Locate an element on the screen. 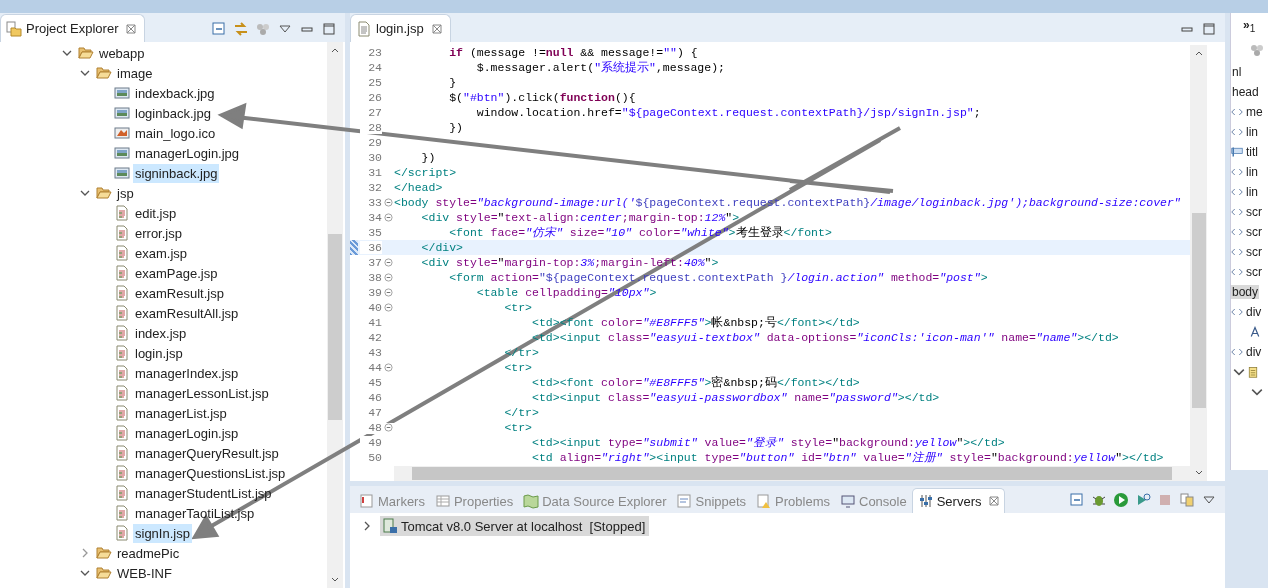 The height and width of the screenshot is (588, 1268). tree-item: indexback.jpg is located at coordinates (175, 93).